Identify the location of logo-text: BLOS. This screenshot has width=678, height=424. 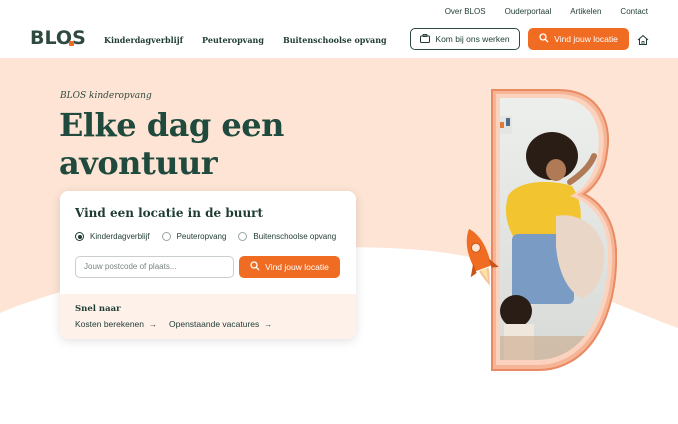
(58, 38).